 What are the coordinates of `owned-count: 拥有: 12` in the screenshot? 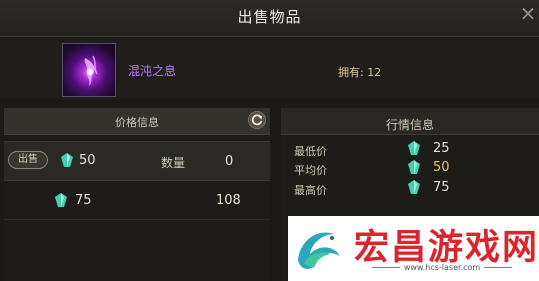 It's located at (360, 72).